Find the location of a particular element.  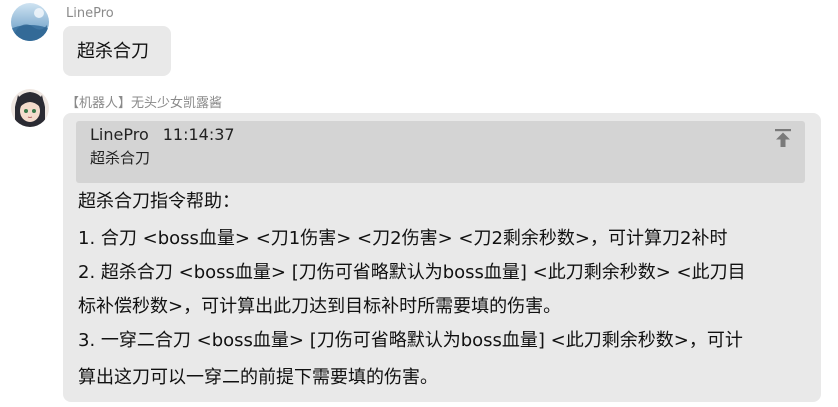

sender-name: 【机器人】无头少女凯露酱 is located at coordinates (144, 103).